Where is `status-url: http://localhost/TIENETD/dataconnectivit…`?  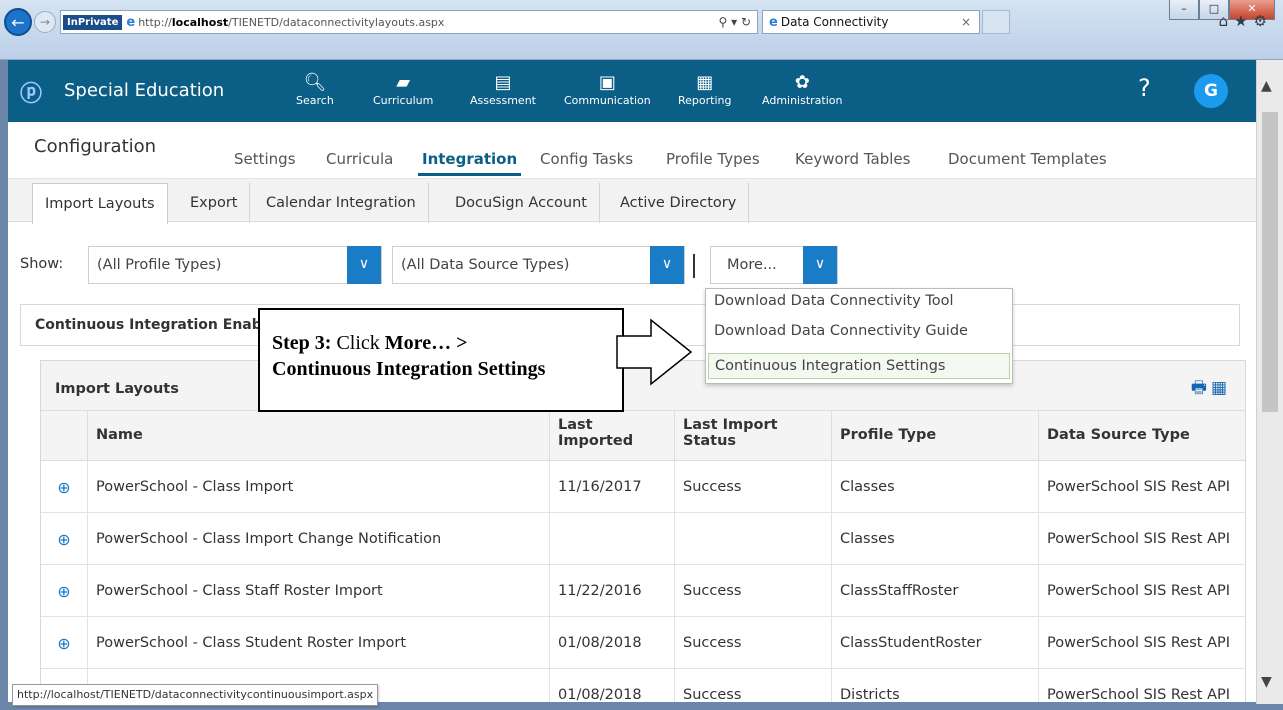 status-url: http://localhost/TIENETD/dataconnectivit… is located at coordinates (195, 695).